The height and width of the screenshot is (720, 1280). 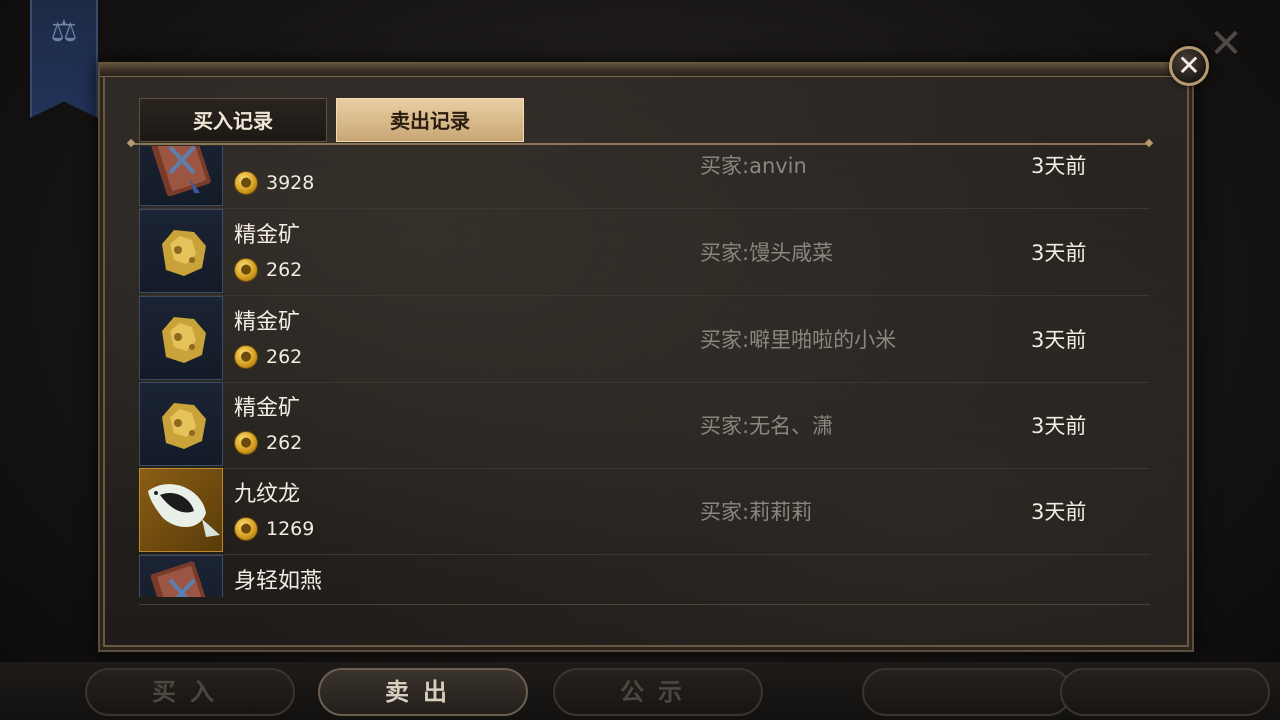 I want to click on nav-sell-button: 卖出, so click(x=423, y=692).